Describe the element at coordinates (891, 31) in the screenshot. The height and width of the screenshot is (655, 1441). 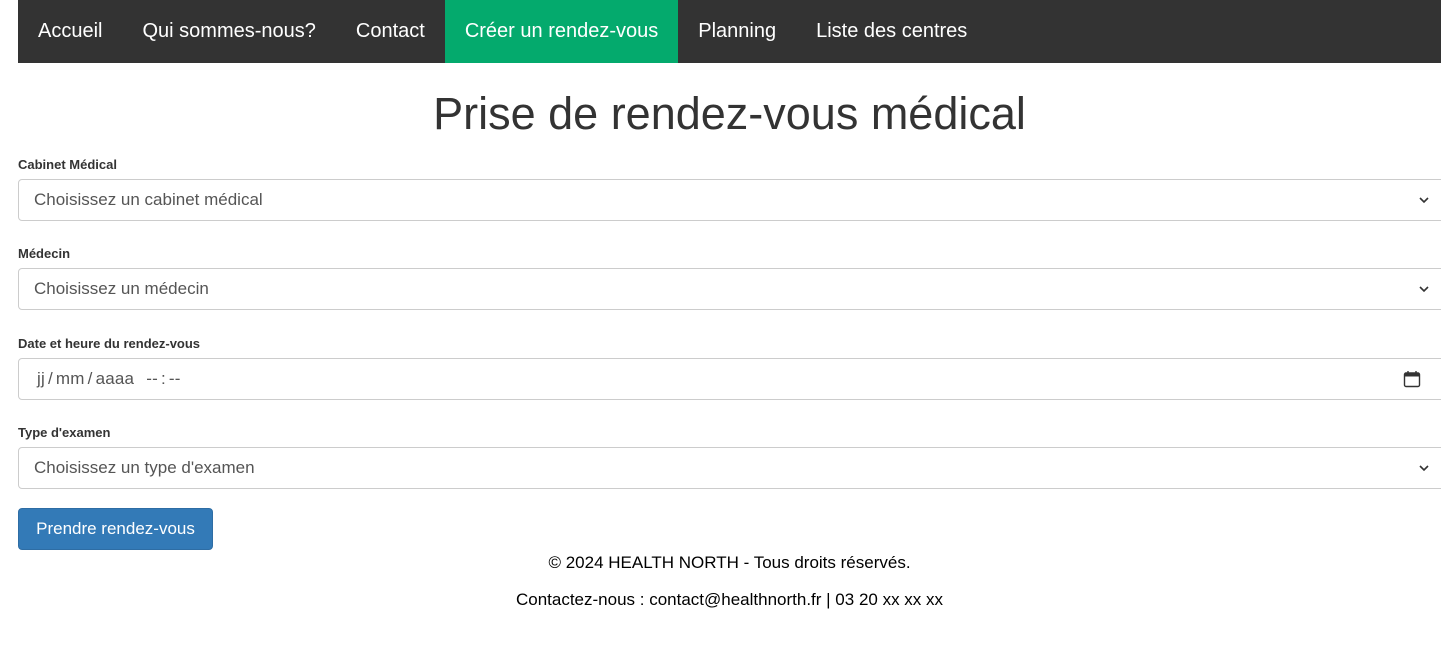
I see `nav-item-liste-centres: Liste des centres` at that location.